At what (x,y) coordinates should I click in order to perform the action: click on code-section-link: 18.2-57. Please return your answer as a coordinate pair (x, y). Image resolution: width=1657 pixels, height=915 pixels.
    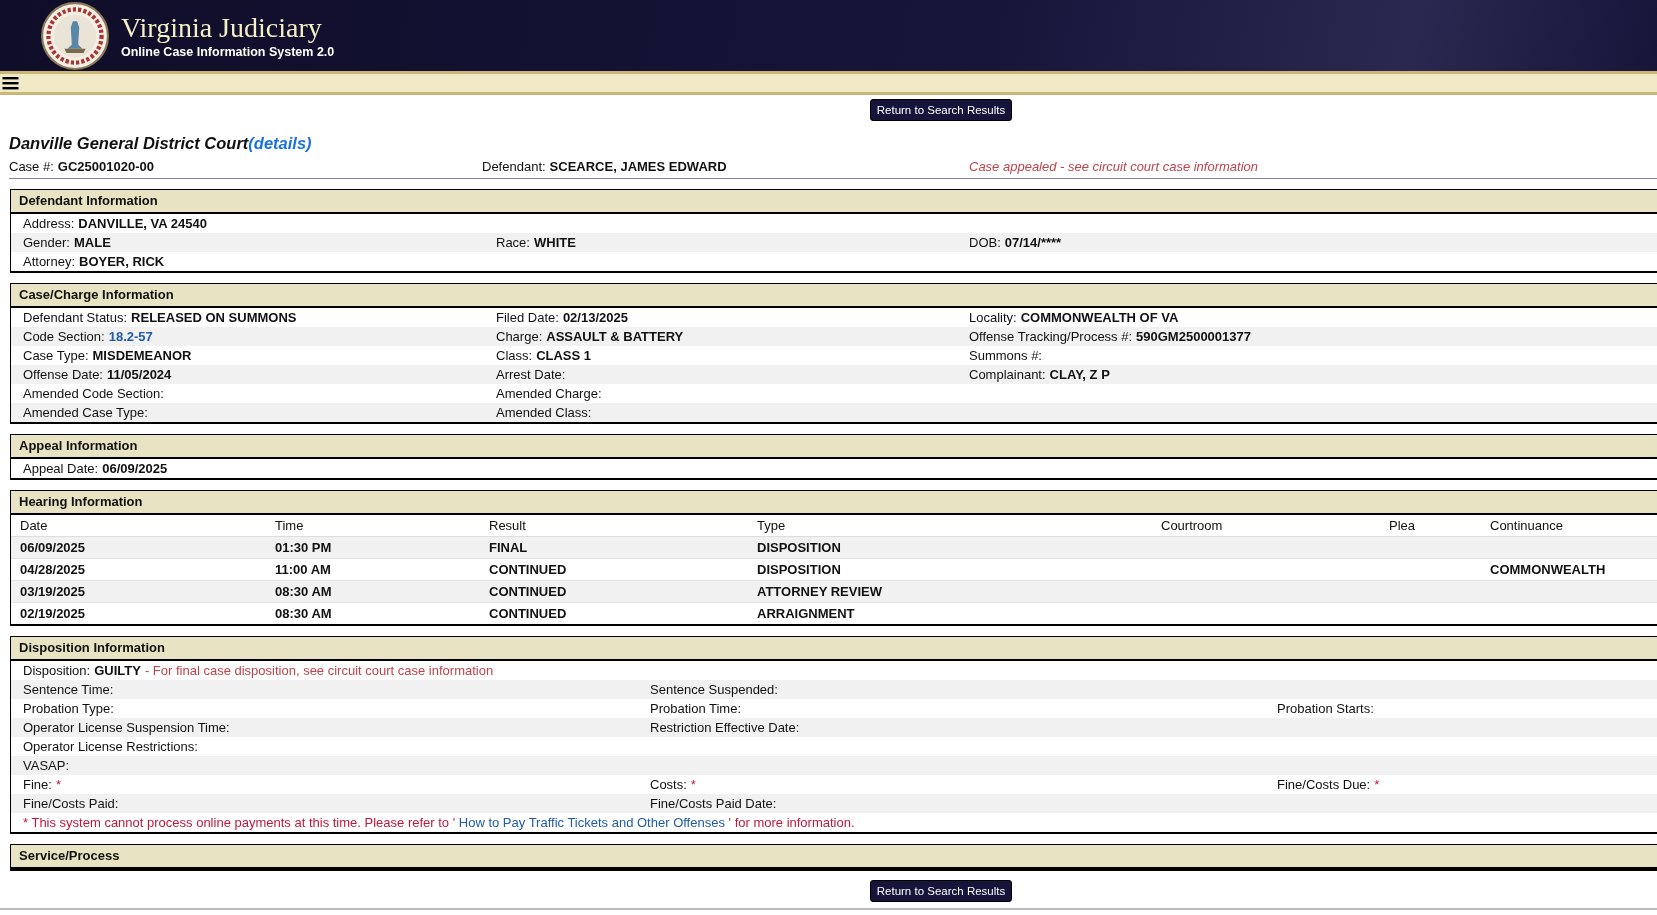
    Looking at the image, I should click on (130, 336).